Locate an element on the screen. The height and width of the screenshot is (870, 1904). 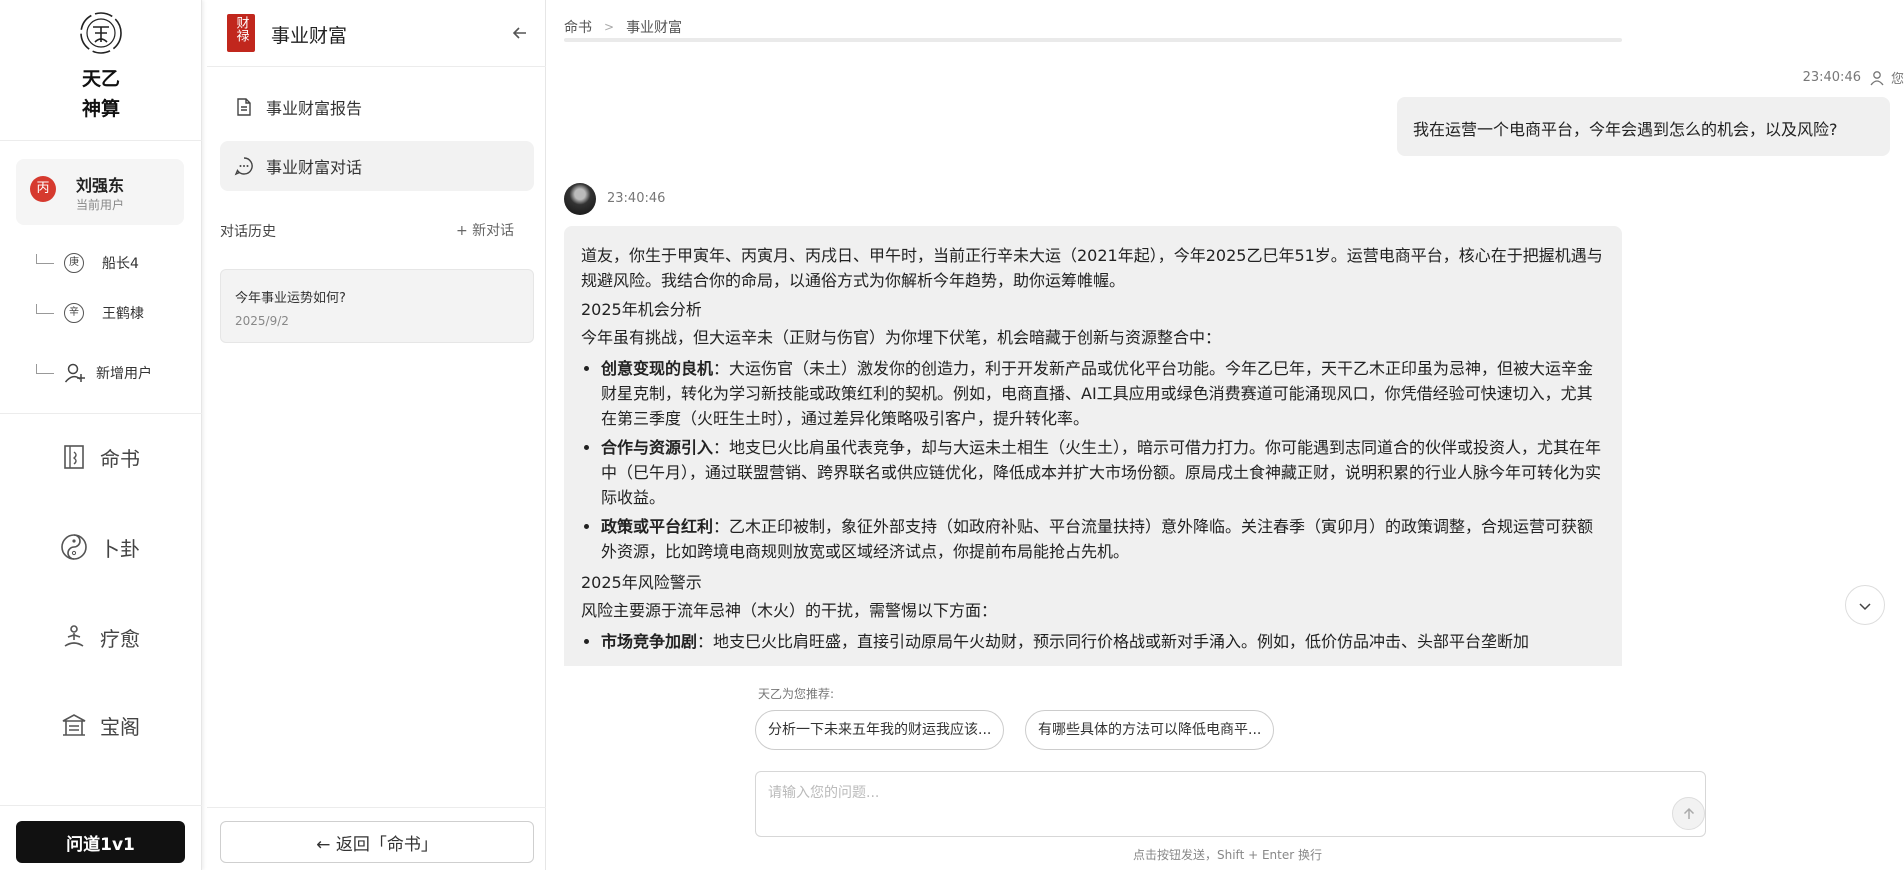
progress-track is located at coordinates (1093, 40).